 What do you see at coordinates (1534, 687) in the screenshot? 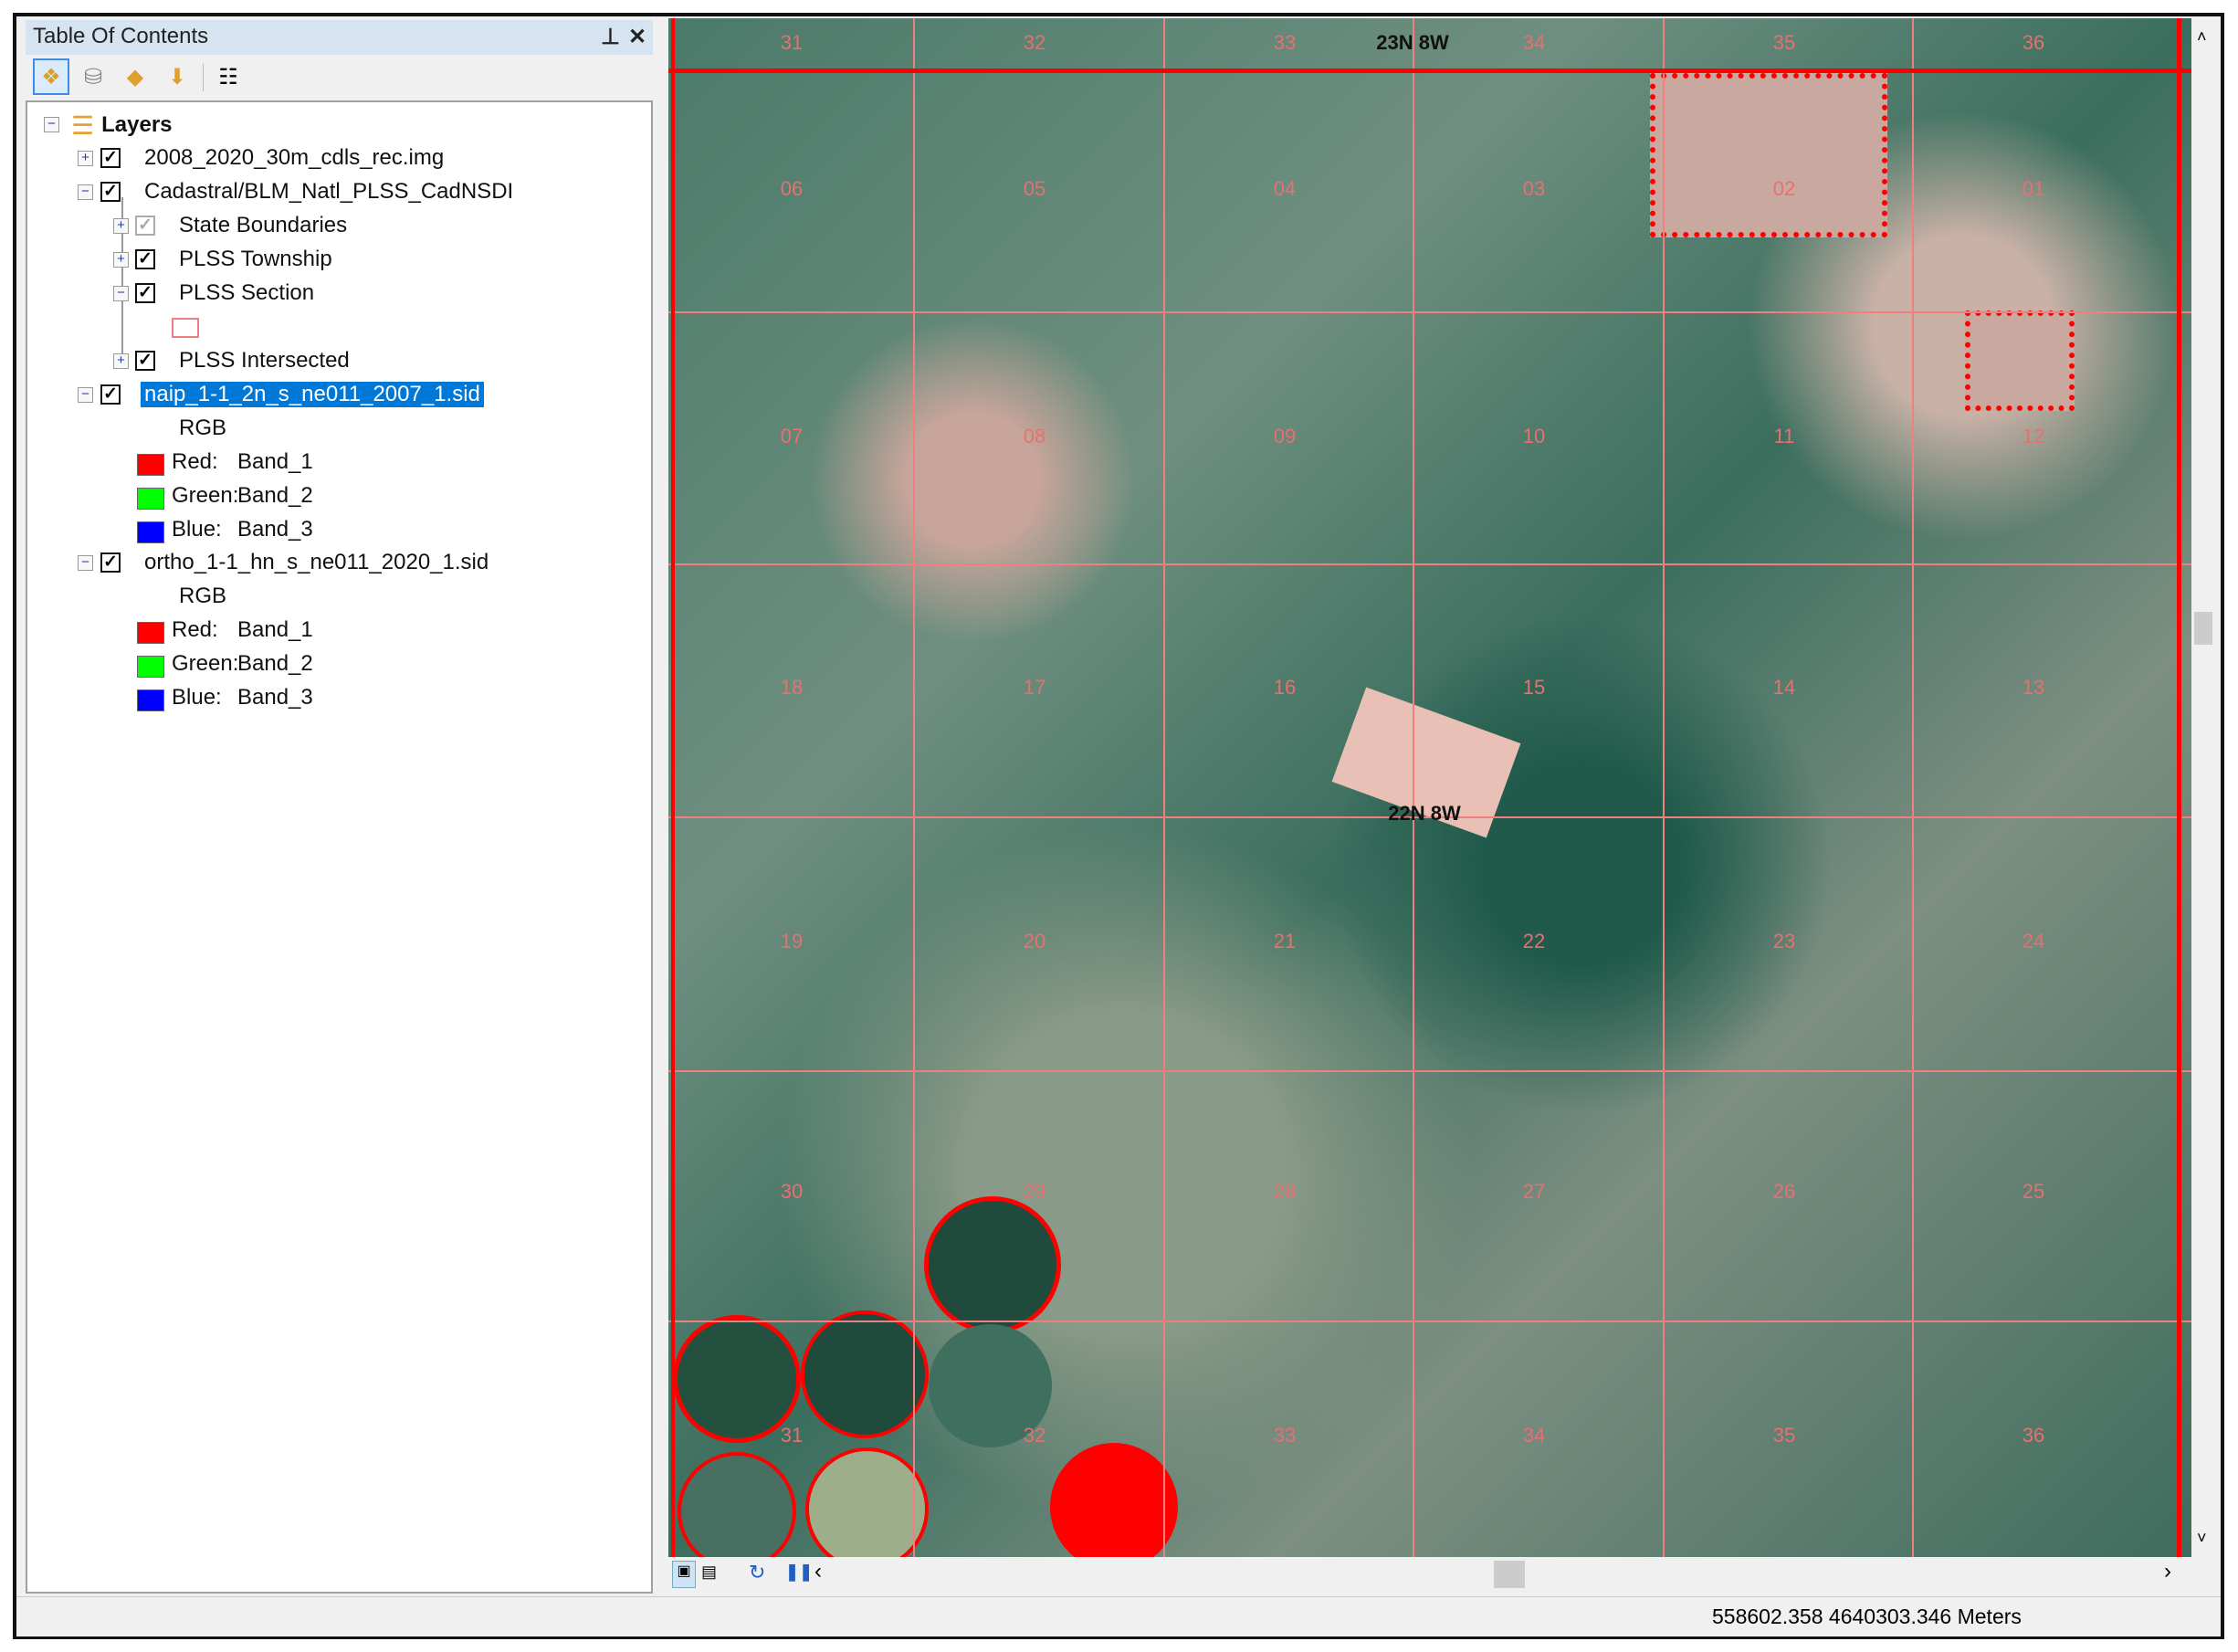
I see `section-number-label: 15` at bounding box center [1534, 687].